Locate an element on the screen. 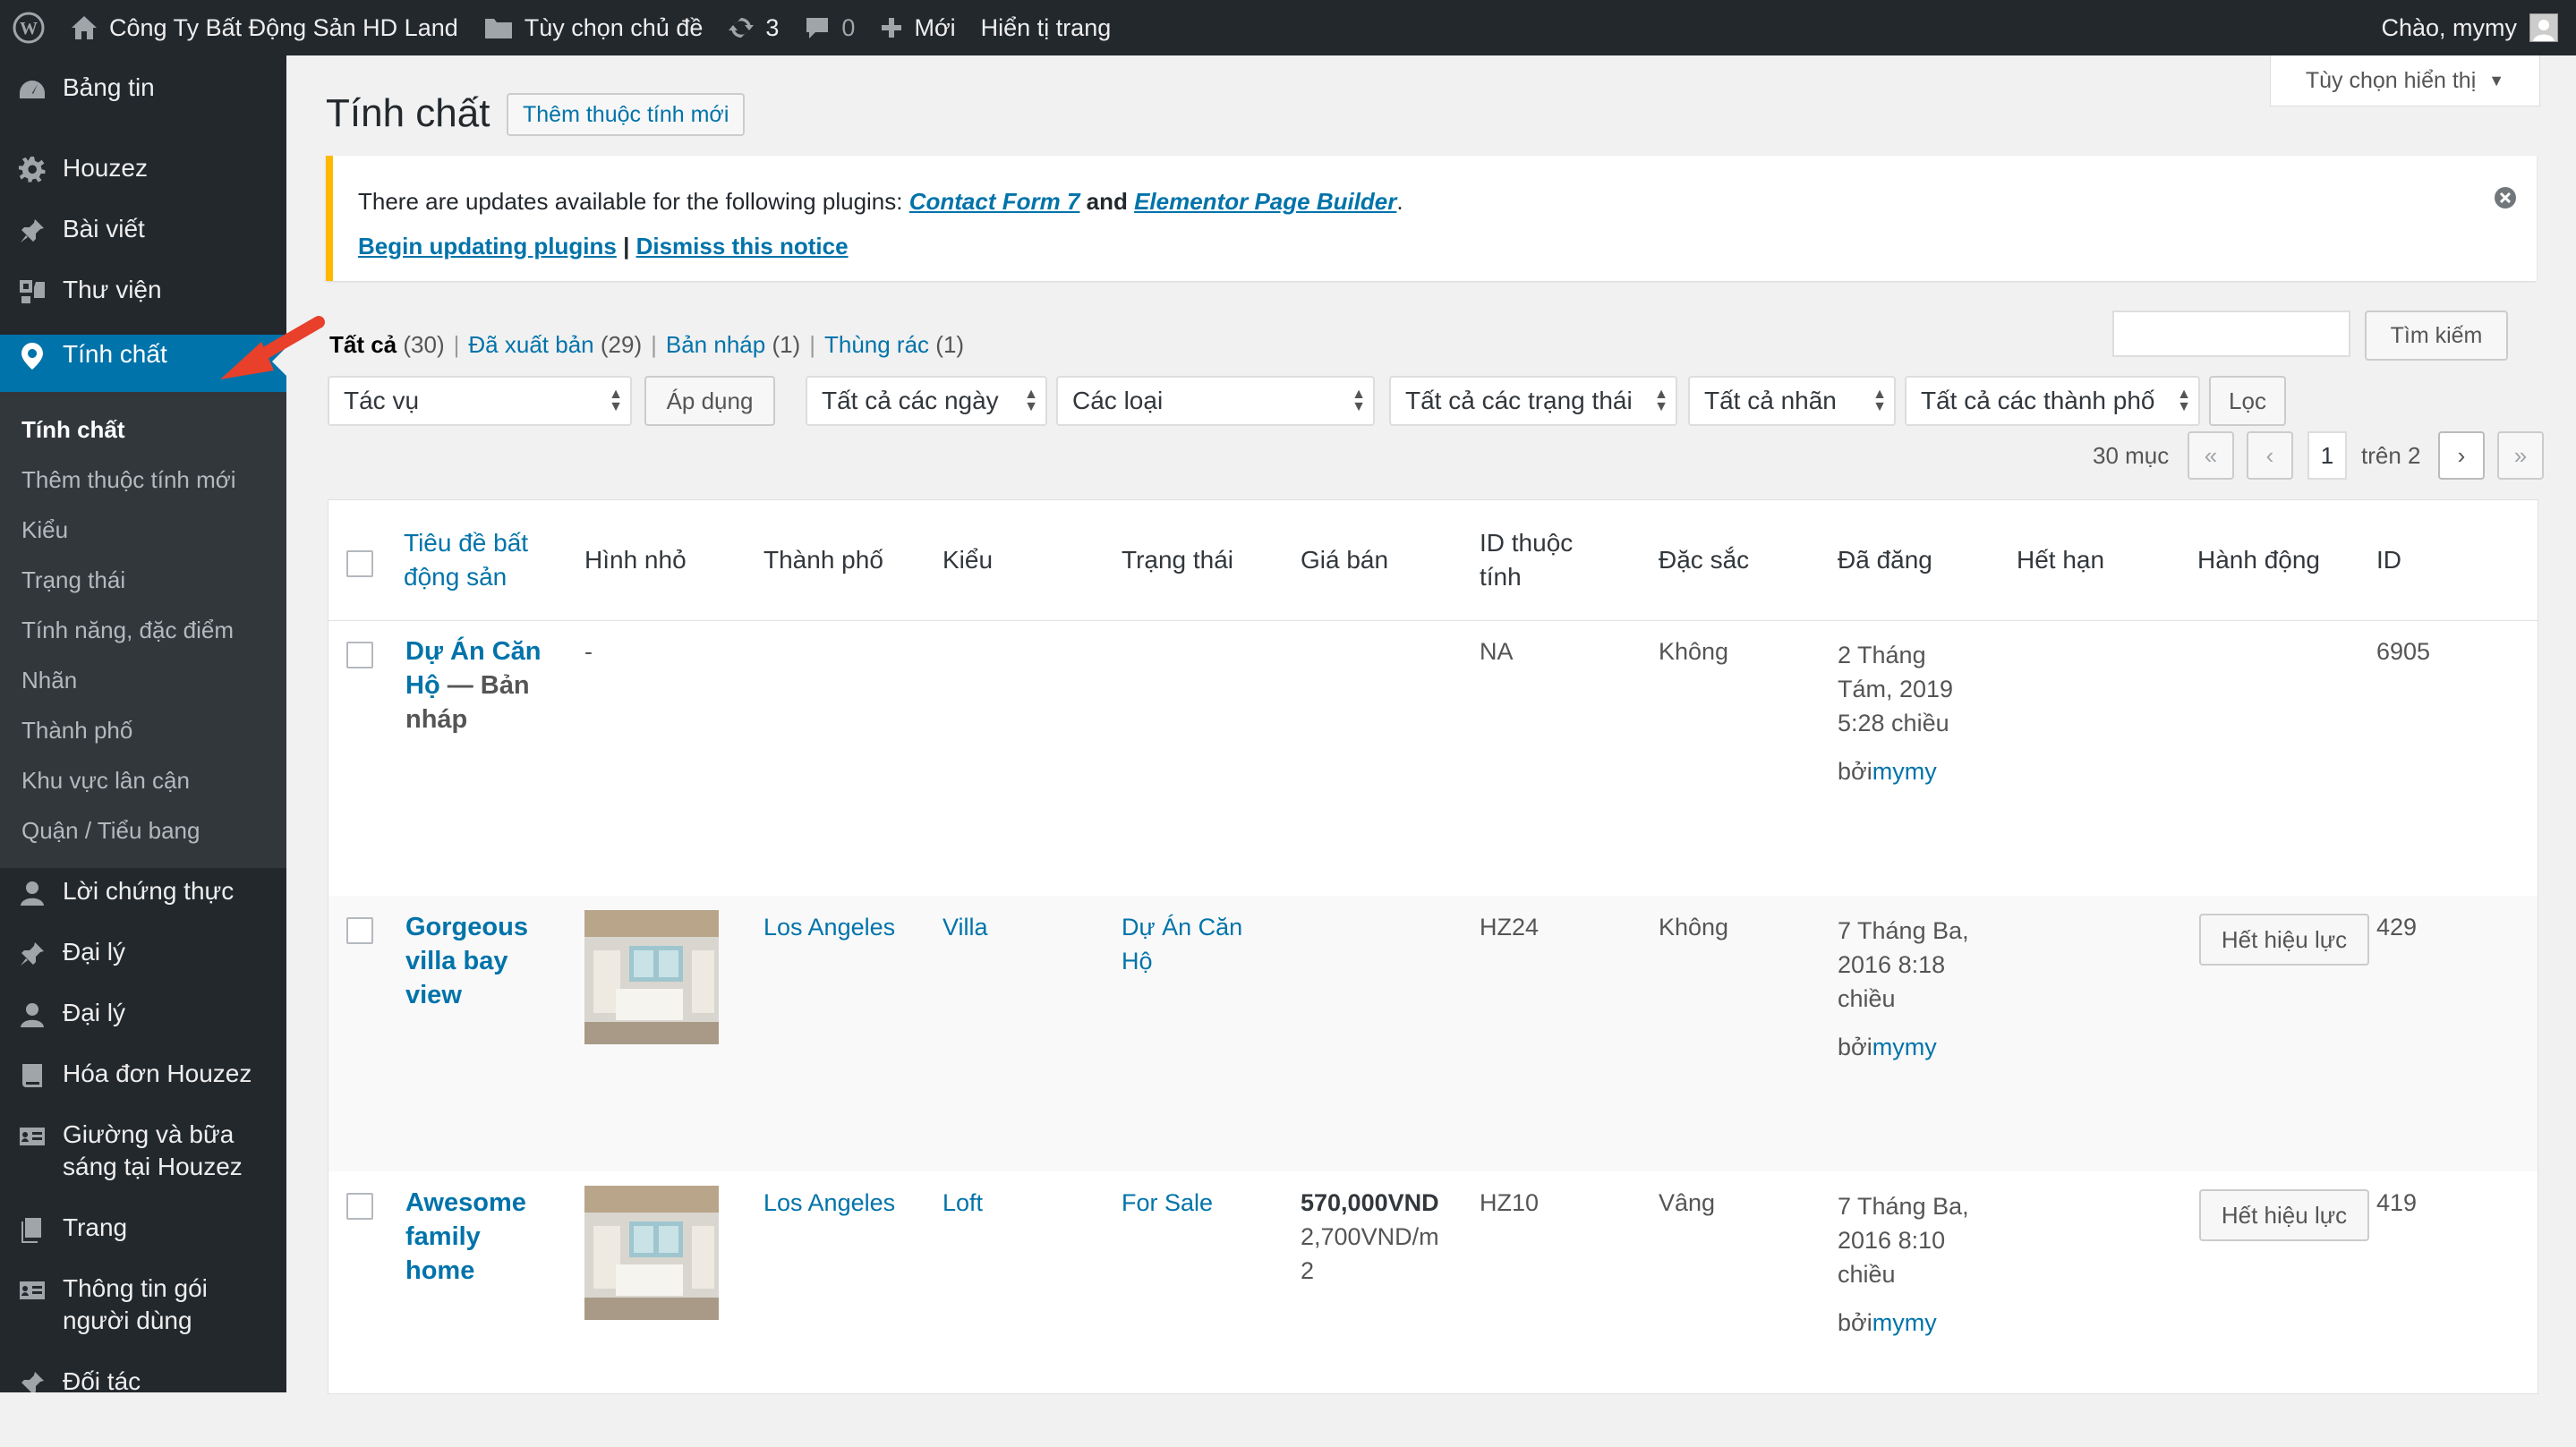  row-city: Los Angeles is located at coordinates (829, 927).